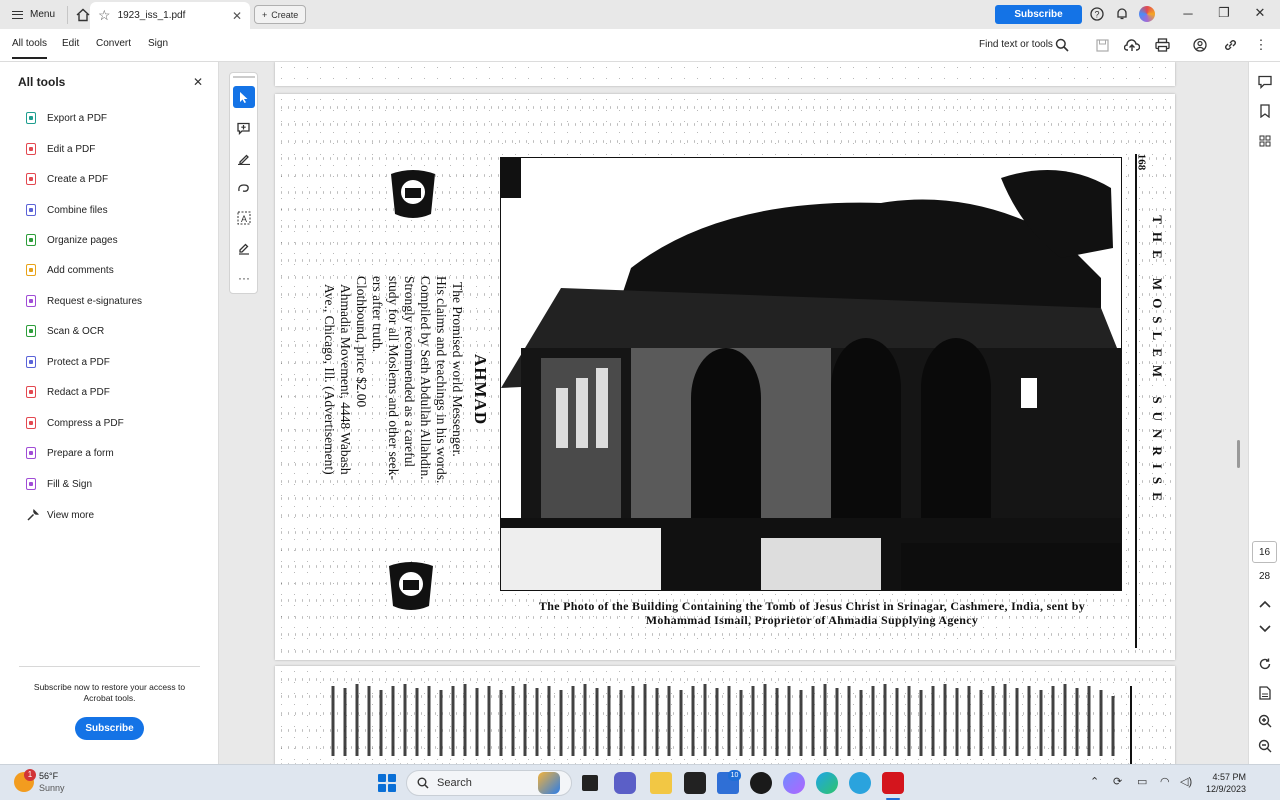 Image resolution: width=1280 pixels, height=800 pixels. I want to click on create-button: + Create, so click(280, 14).